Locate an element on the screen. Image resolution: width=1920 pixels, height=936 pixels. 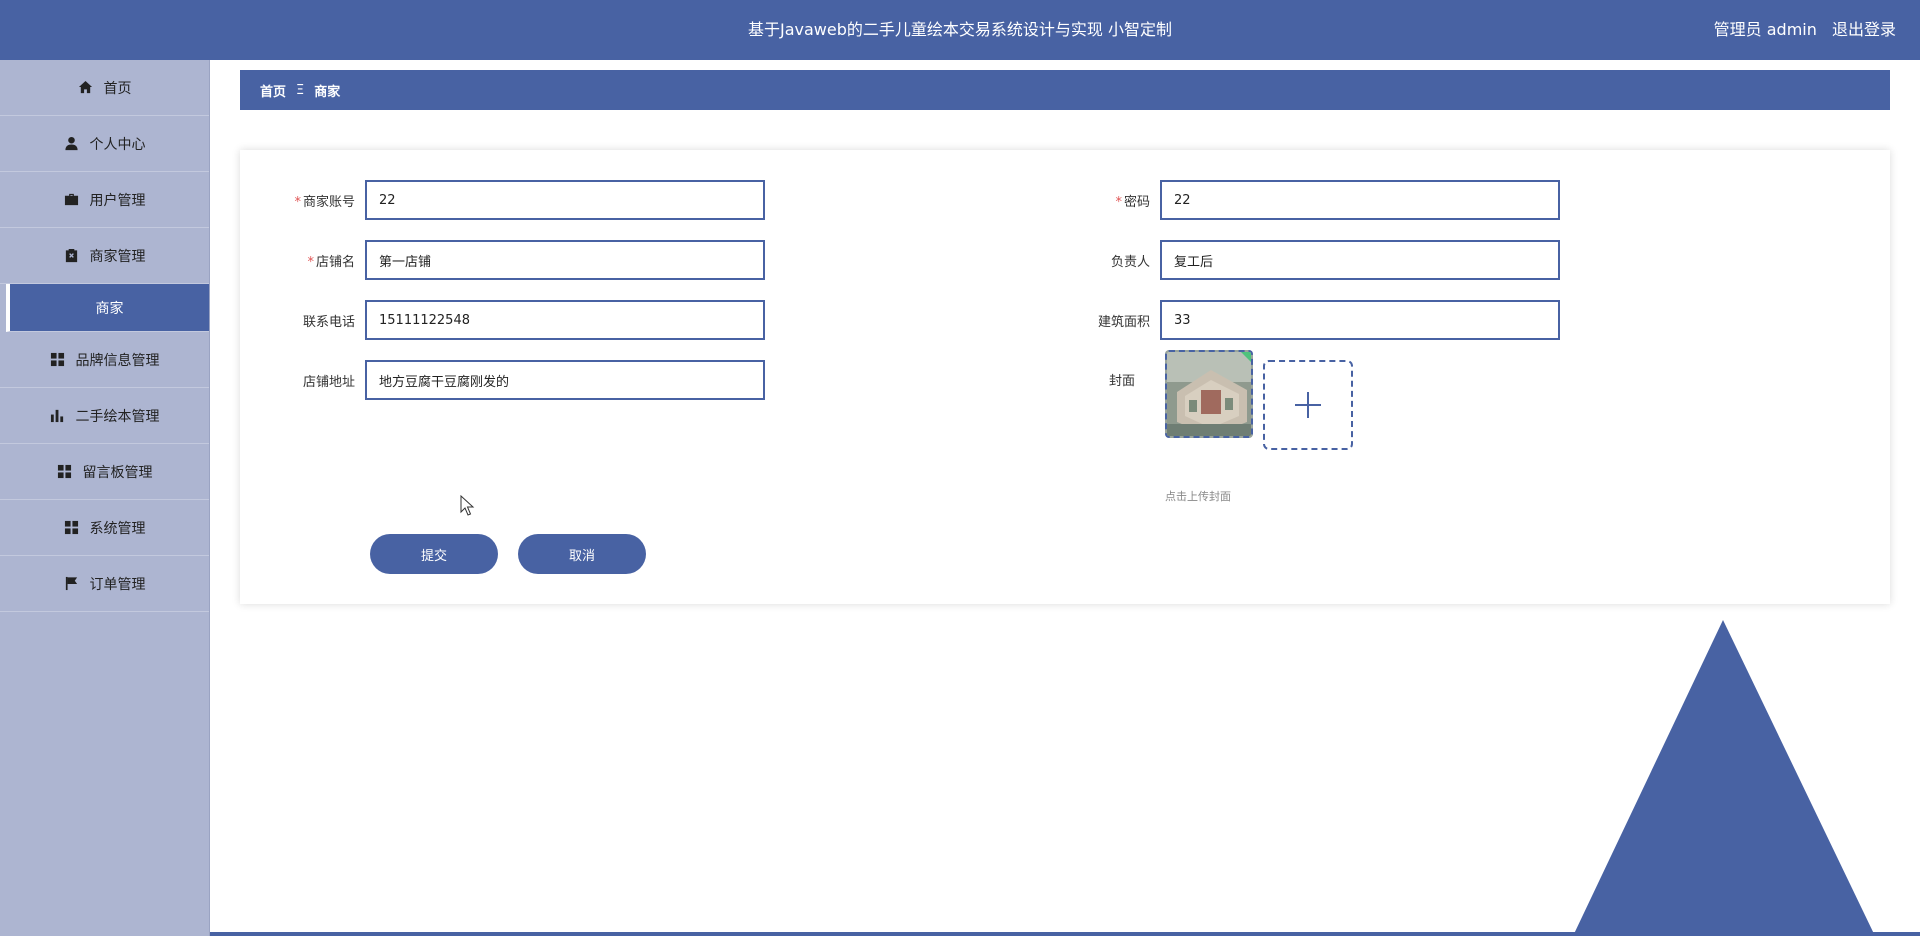
manager-input is located at coordinates (1360, 260).